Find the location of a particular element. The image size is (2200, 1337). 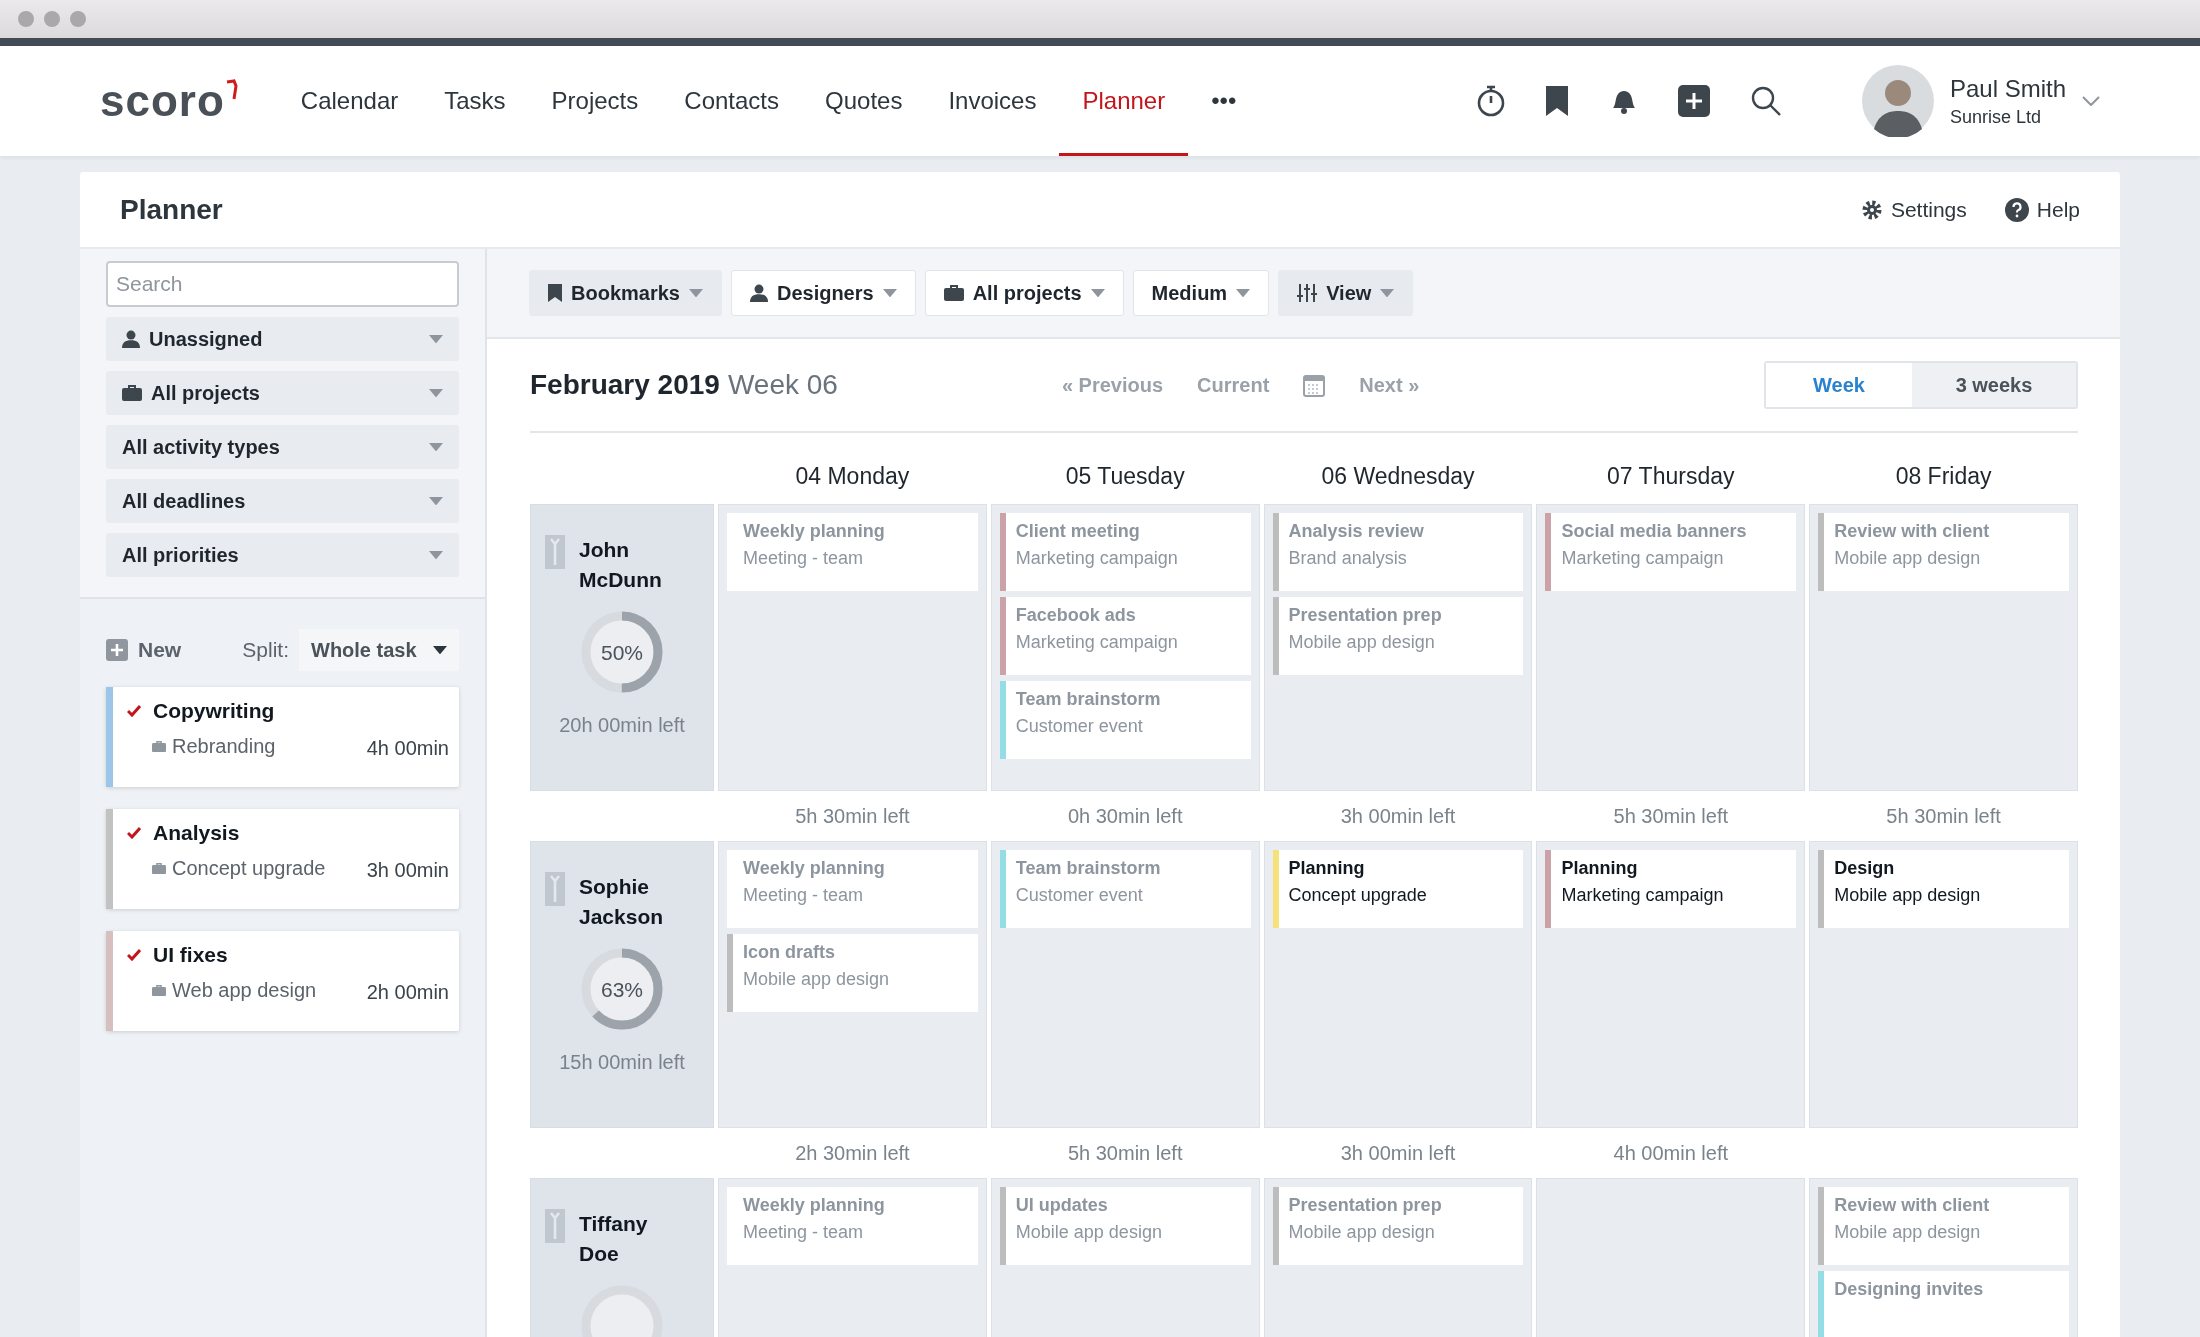

task-duration: 3h 00min is located at coordinates (407, 870).